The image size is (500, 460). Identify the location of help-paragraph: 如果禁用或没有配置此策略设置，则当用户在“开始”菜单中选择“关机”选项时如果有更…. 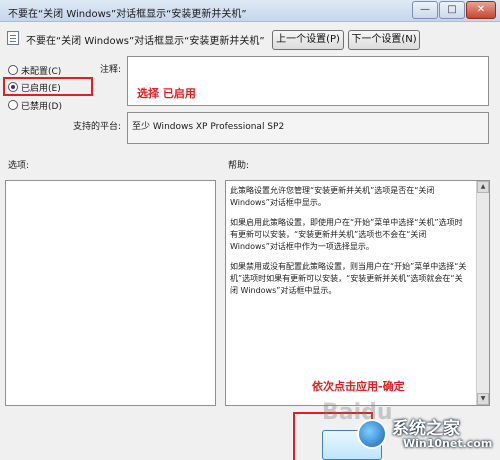
(348, 278).